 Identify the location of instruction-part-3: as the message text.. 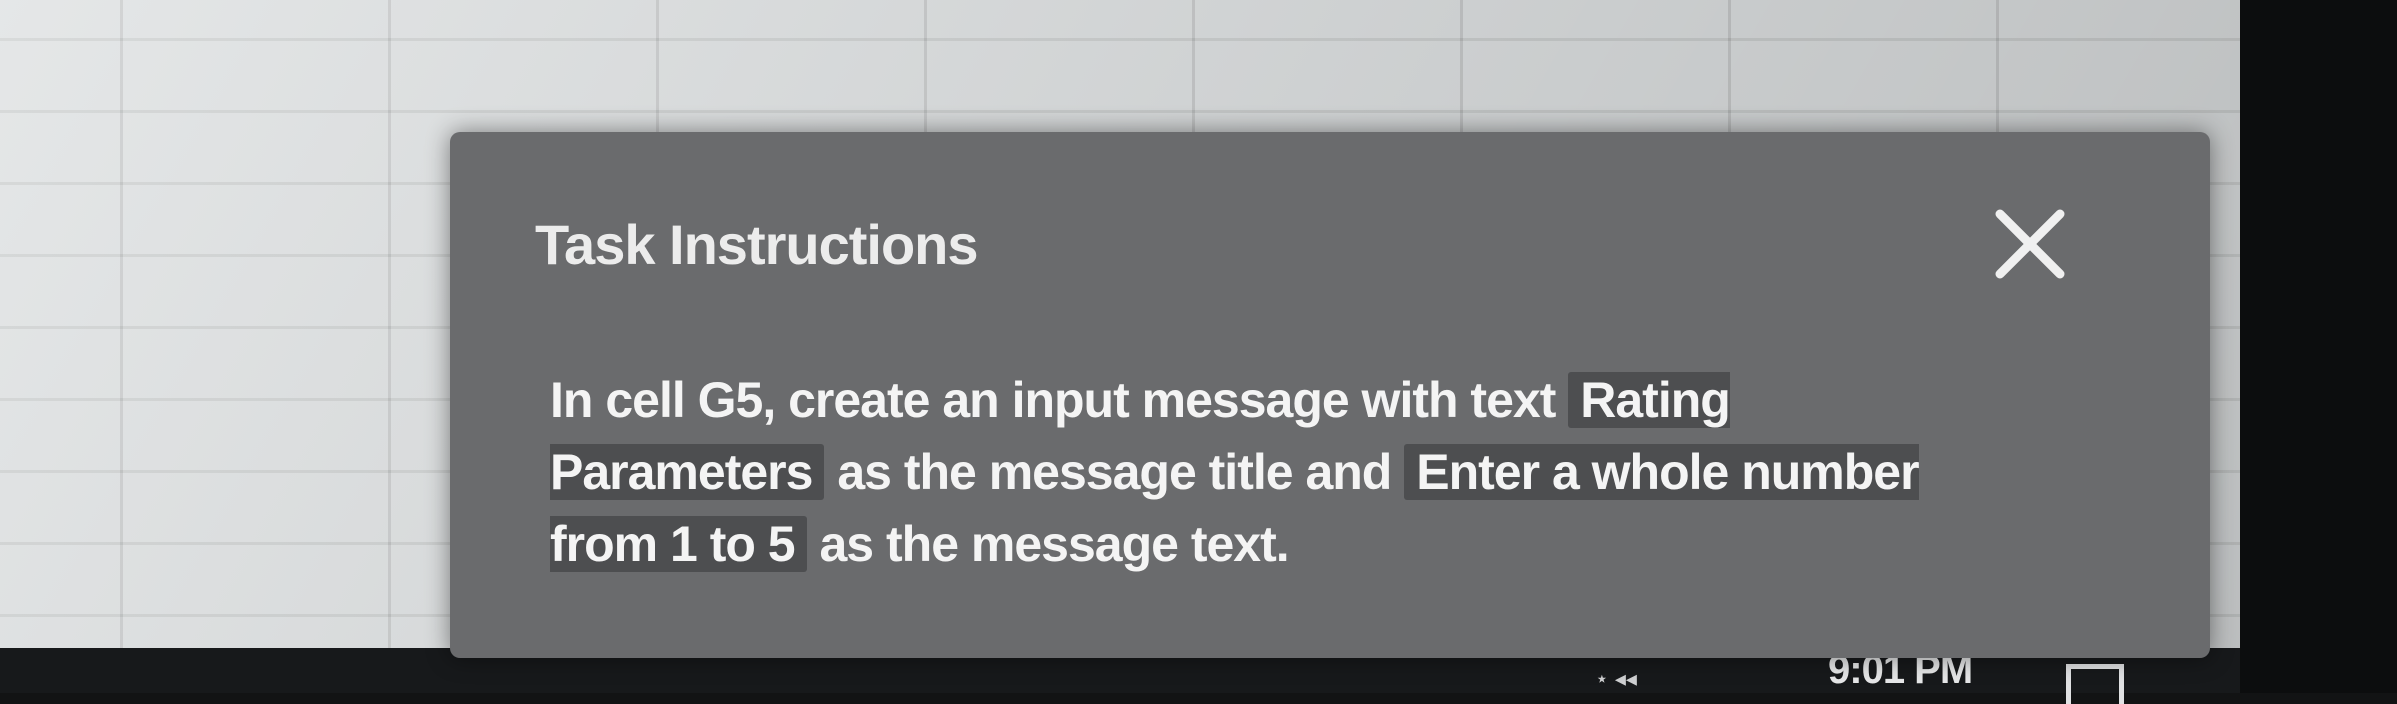
(1054, 544).